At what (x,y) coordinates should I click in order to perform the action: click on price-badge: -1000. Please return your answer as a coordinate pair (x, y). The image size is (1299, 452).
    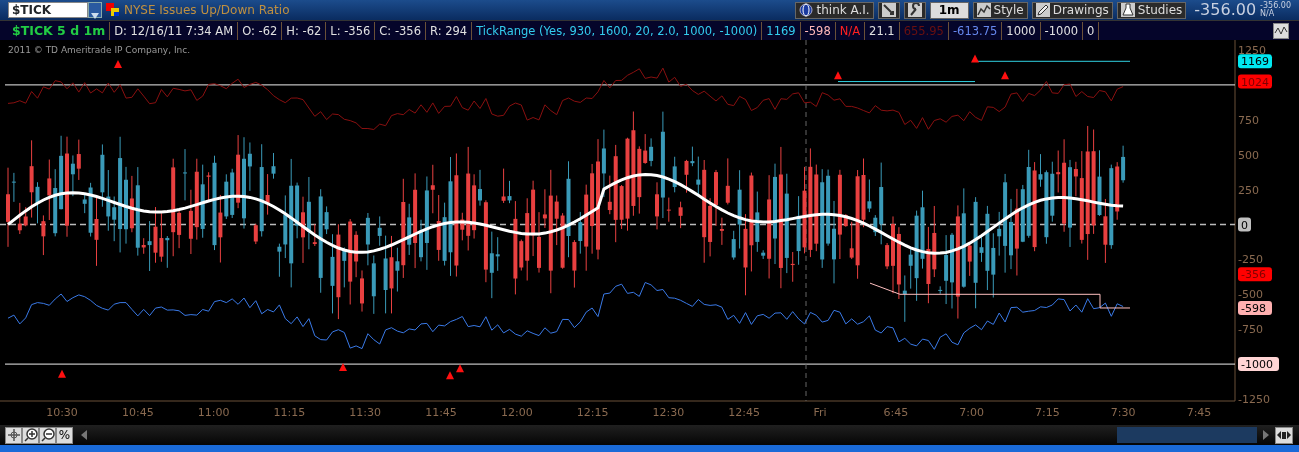
    Looking at the image, I should click on (1258, 364).